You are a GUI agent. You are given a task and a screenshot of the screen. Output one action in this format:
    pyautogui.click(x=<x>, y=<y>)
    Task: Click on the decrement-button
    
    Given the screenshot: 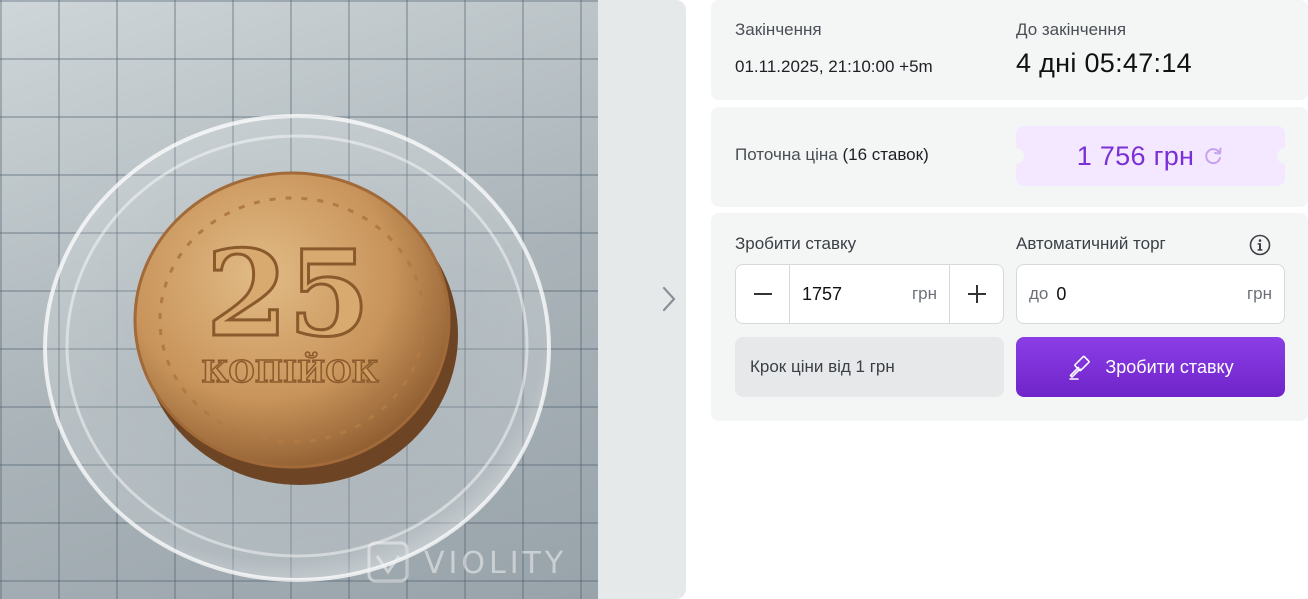 What is the action you would take?
    pyautogui.click(x=763, y=294)
    